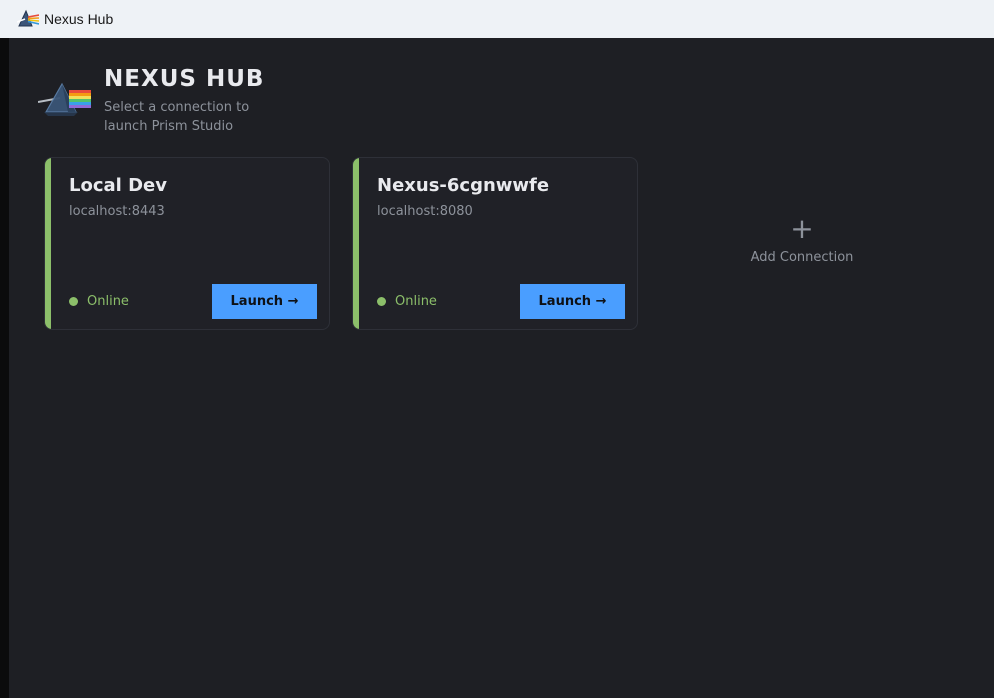 Image resolution: width=994 pixels, height=698 pixels. I want to click on connection-card: Local Dev localhost:8443 Online Launch →, so click(187, 243).